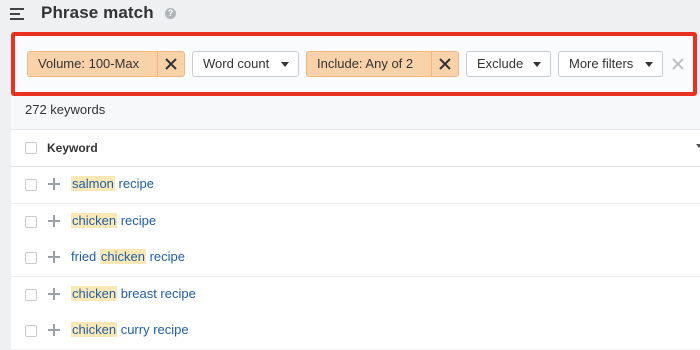  What do you see at coordinates (698, 146) in the screenshot?
I see `sort-icon` at bounding box center [698, 146].